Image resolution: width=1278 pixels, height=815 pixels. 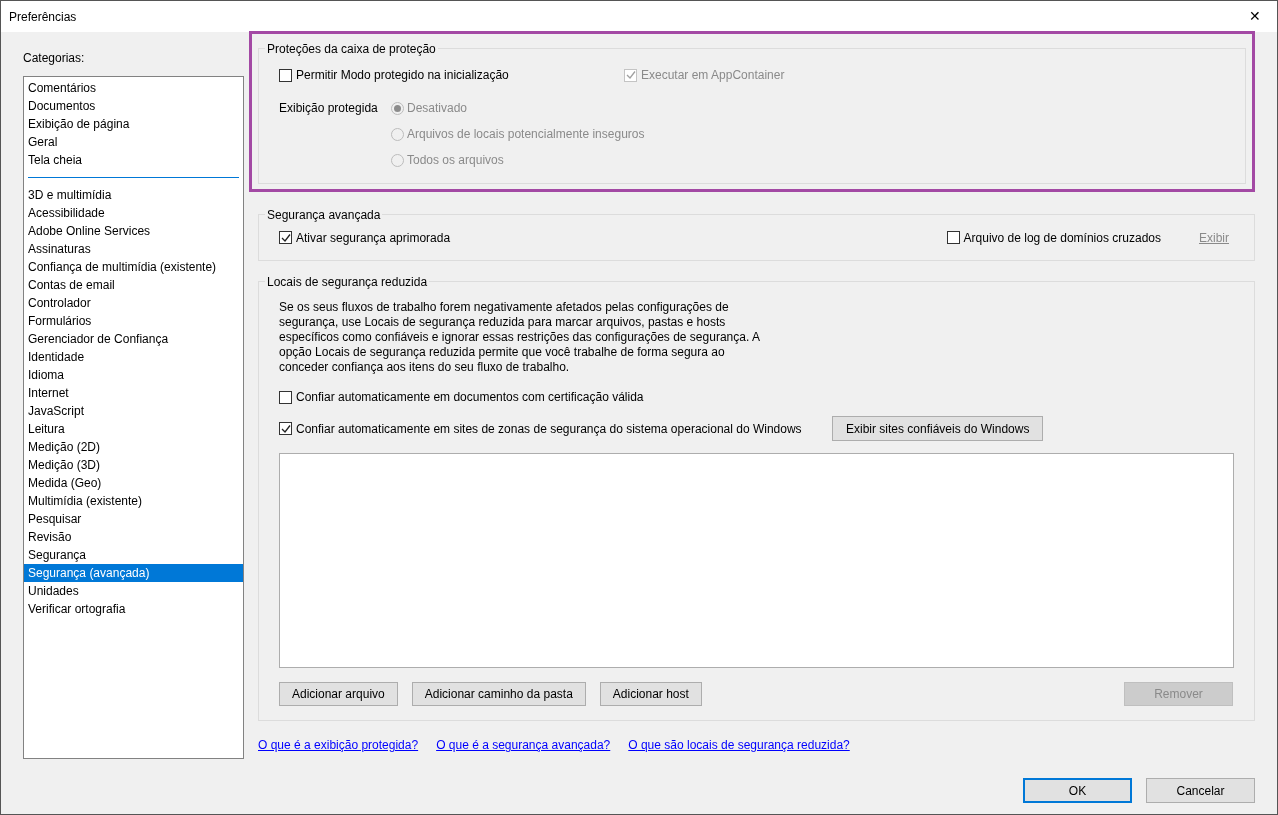 I want to click on category-item: JavaScript, so click(x=133, y=411).